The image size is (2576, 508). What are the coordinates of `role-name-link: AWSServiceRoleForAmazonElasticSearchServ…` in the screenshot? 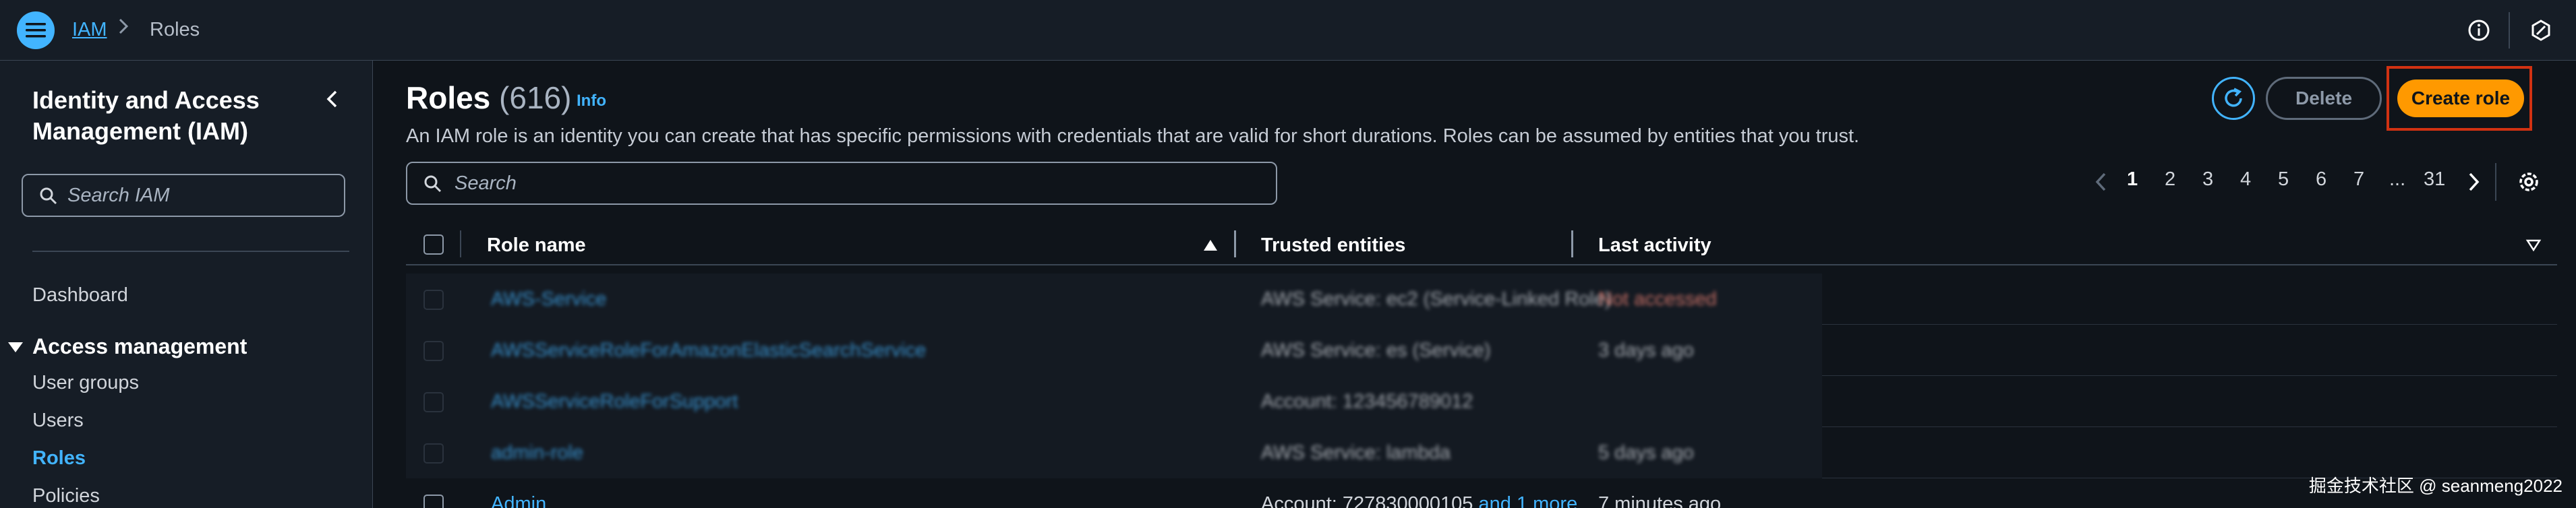 It's located at (708, 351).